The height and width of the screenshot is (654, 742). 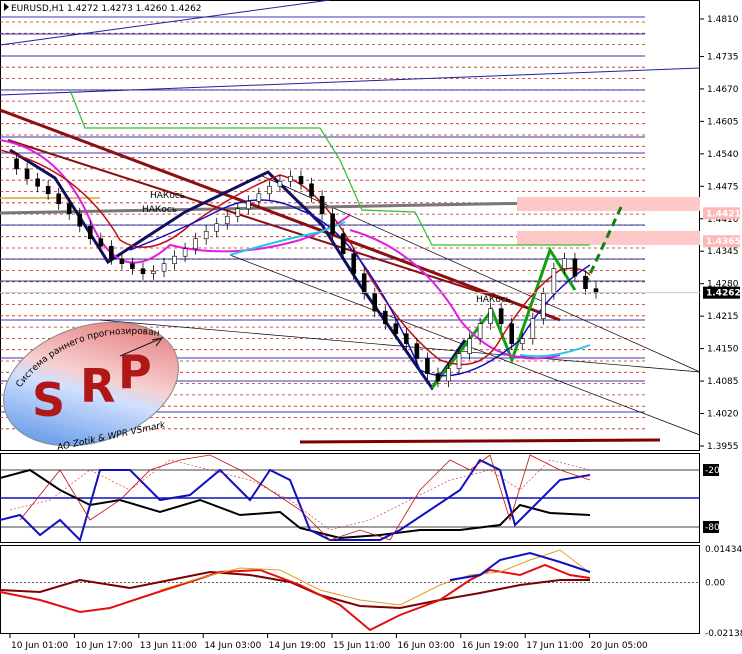 I want to click on osc2-tick-label: 0.00, so click(x=715, y=584).